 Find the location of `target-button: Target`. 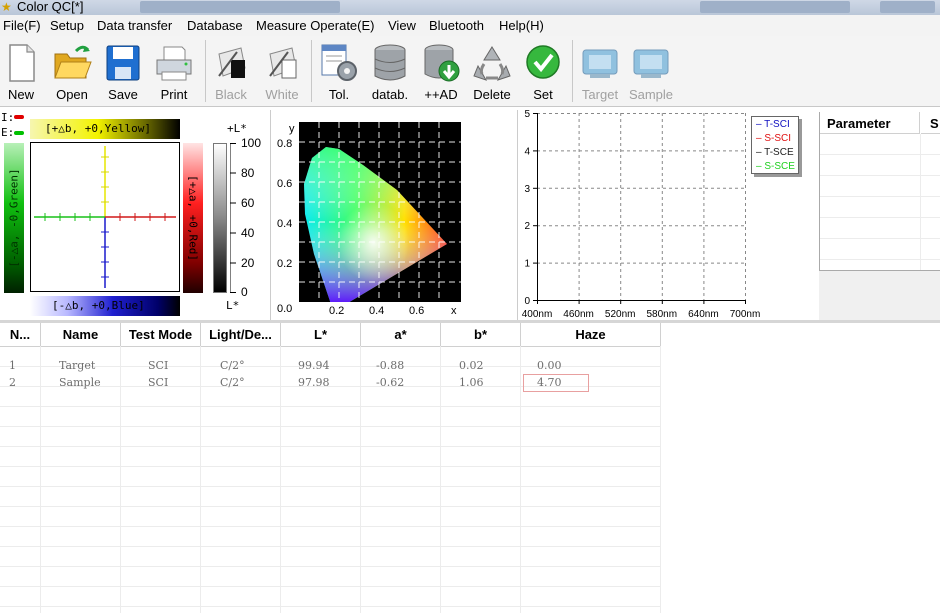

target-button: Target is located at coordinates (600, 71).